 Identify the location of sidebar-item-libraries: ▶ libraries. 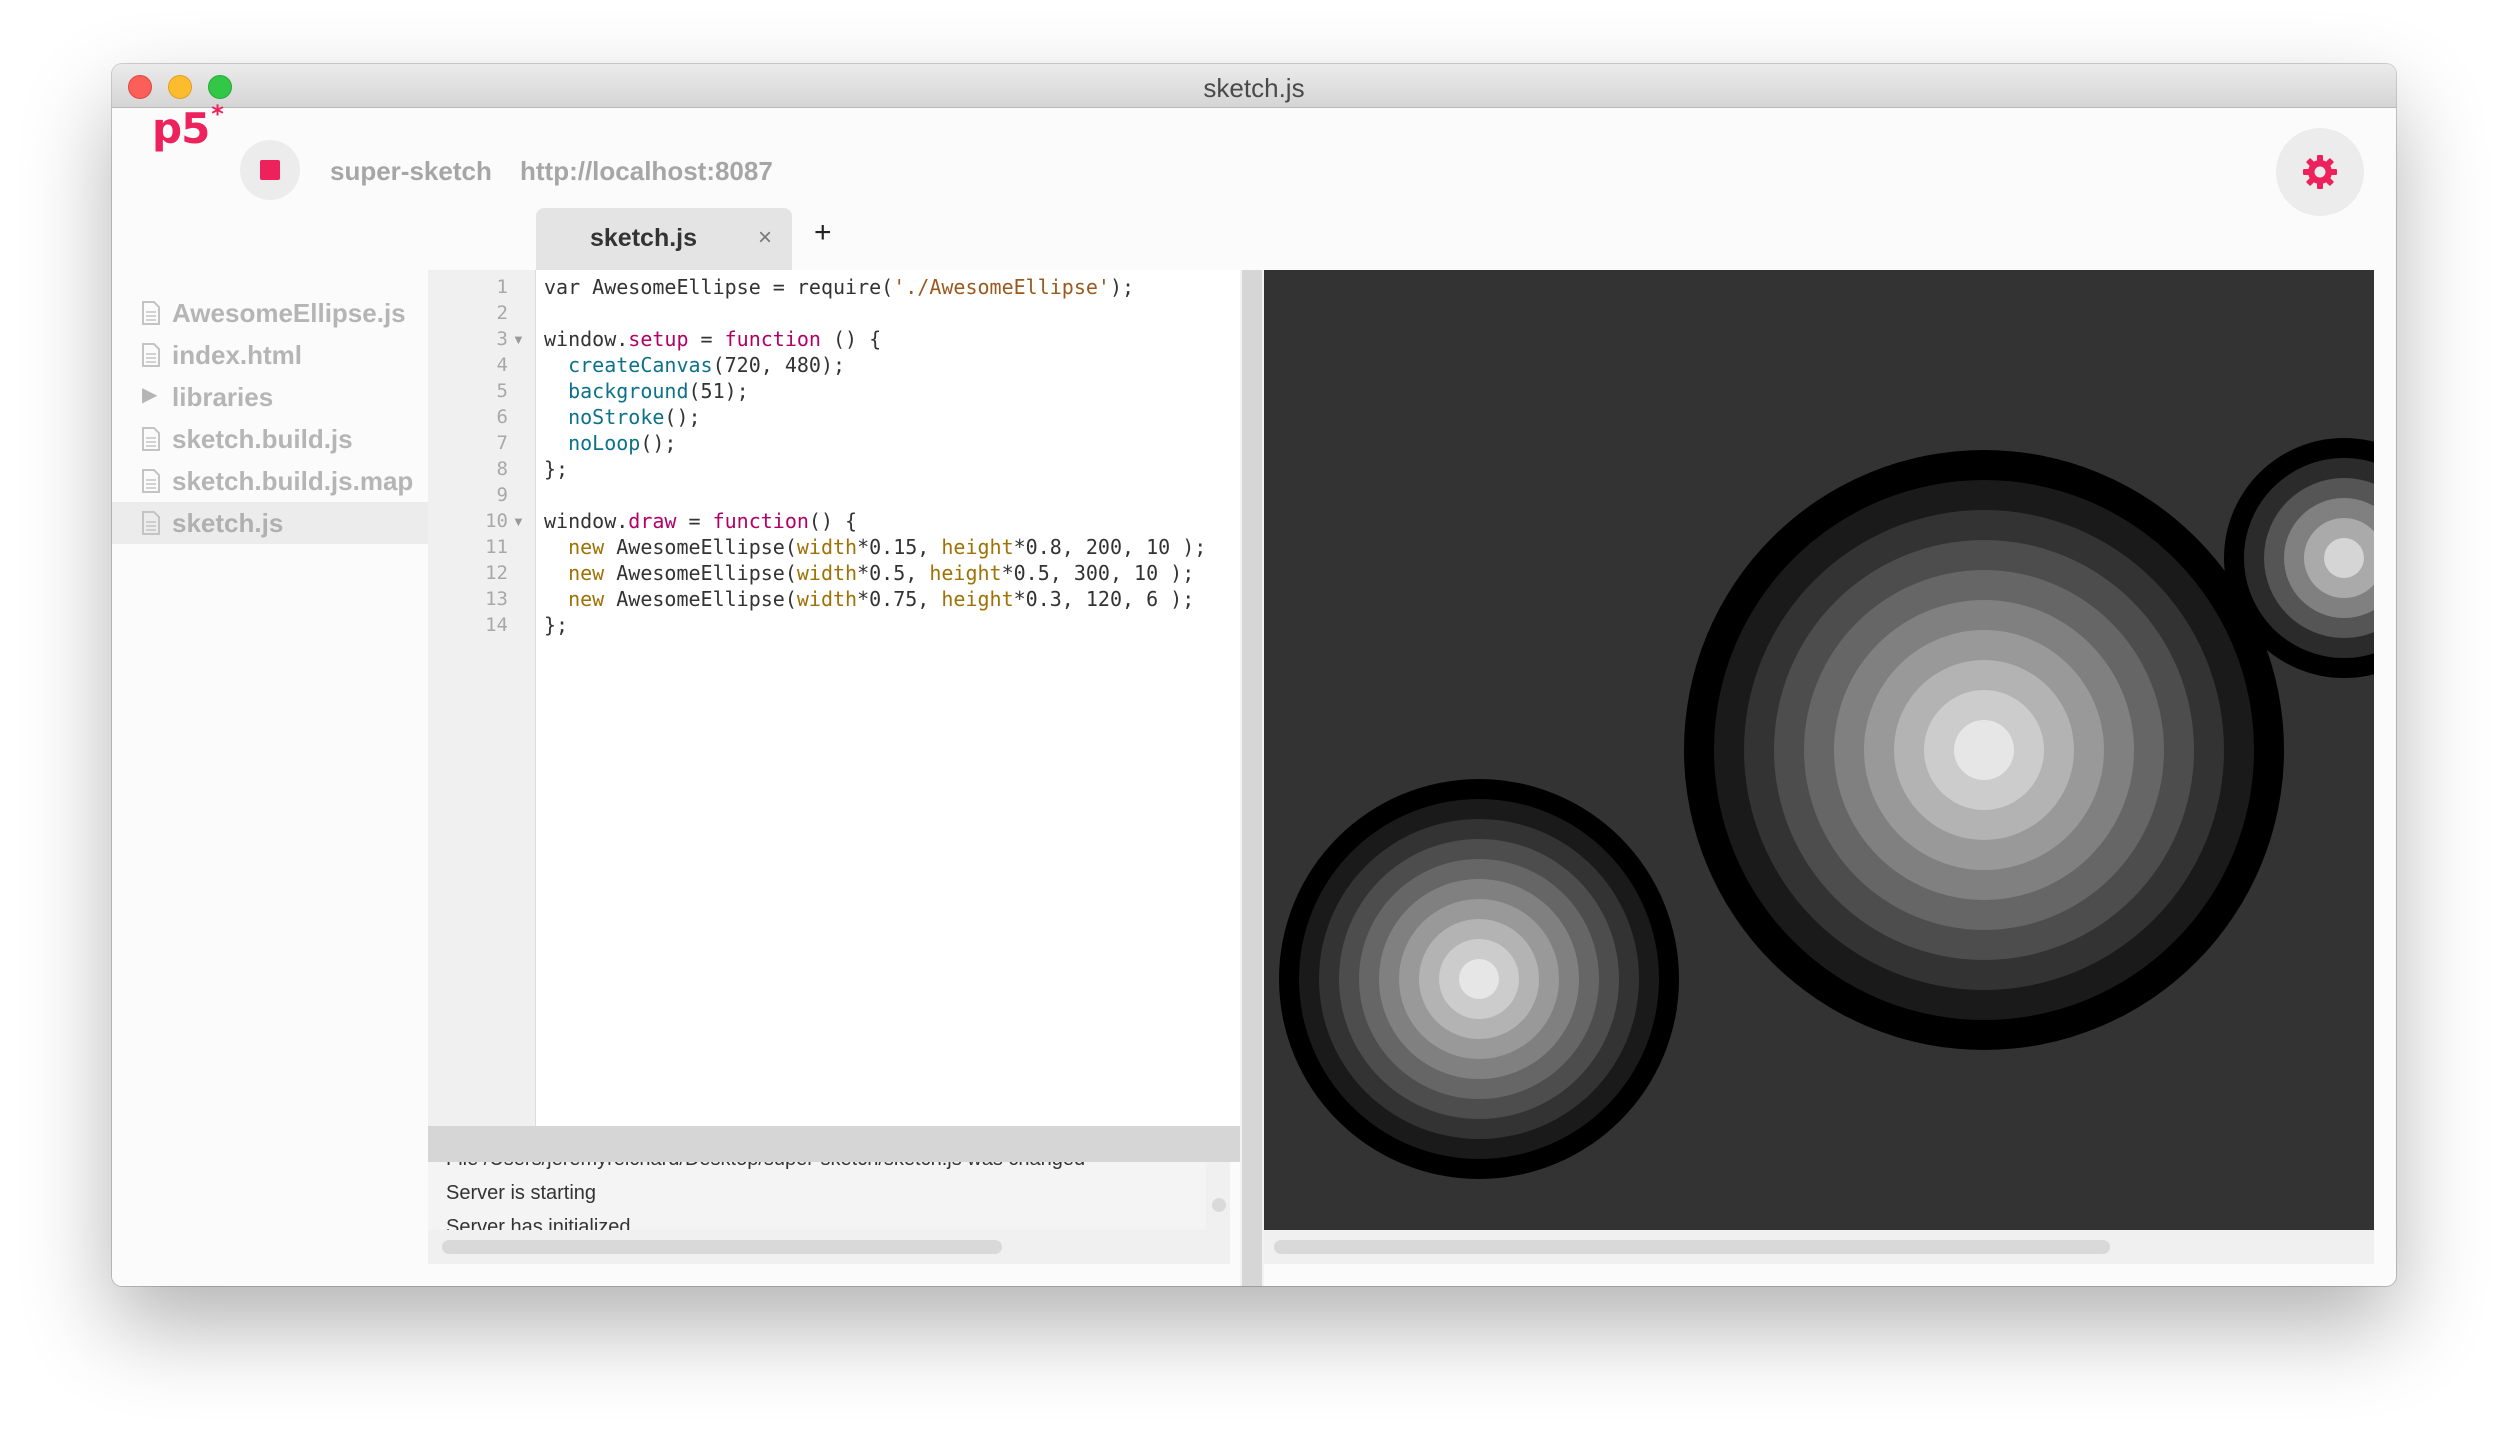
(270, 397).